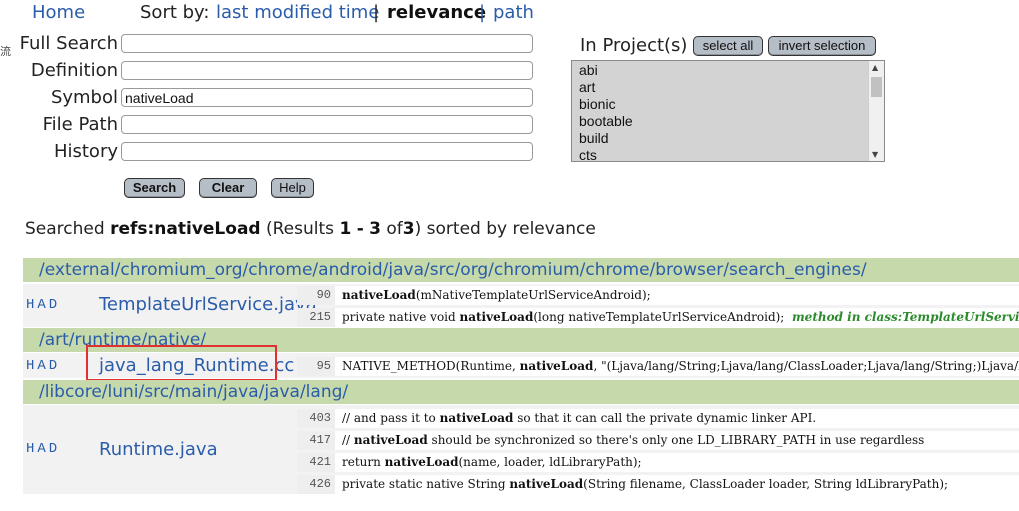 The width and height of the screenshot is (1019, 511). Describe the element at coordinates (606, 121) in the screenshot. I see `project-item-bootable: bootable` at that location.